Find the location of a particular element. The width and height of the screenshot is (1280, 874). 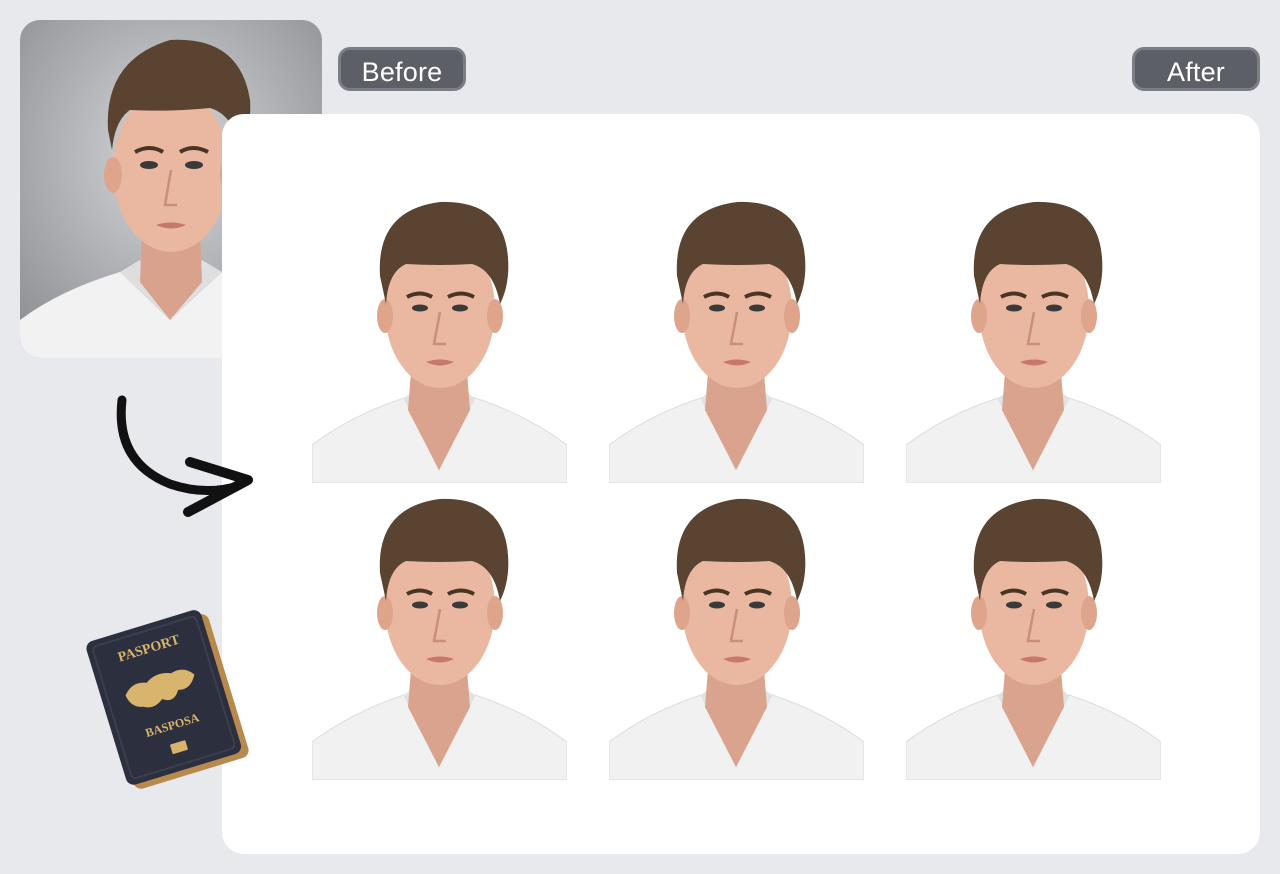

passport-icon: PASPORT BASPOSA is located at coordinates (167, 699).